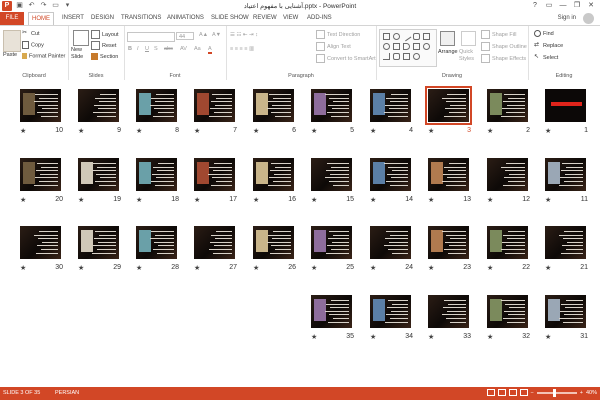 The width and height of the screenshot is (600, 400). What do you see at coordinates (230, 18) in the screenshot?
I see `tab-slide-show: SLIDE SHOW` at bounding box center [230, 18].